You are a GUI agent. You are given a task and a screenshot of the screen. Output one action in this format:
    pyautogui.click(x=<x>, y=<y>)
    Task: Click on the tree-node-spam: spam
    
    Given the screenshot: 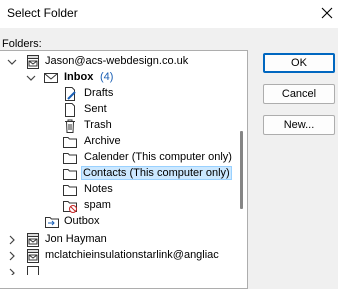 What is the action you would take?
    pyautogui.click(x=118, y=206)
    